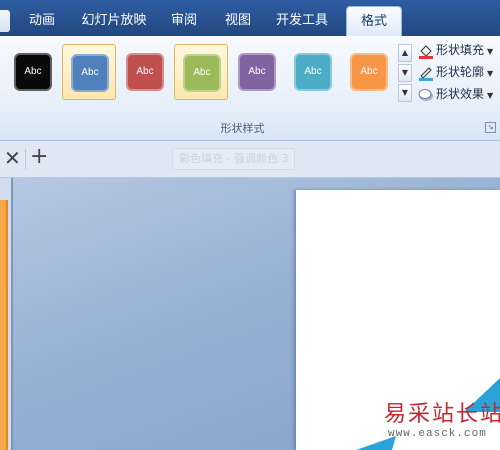 This screenshot has width=500, height=450. Describe the element at coordinates (12, 158) in the screenshot. I see `close-icon: ✕` at that location.